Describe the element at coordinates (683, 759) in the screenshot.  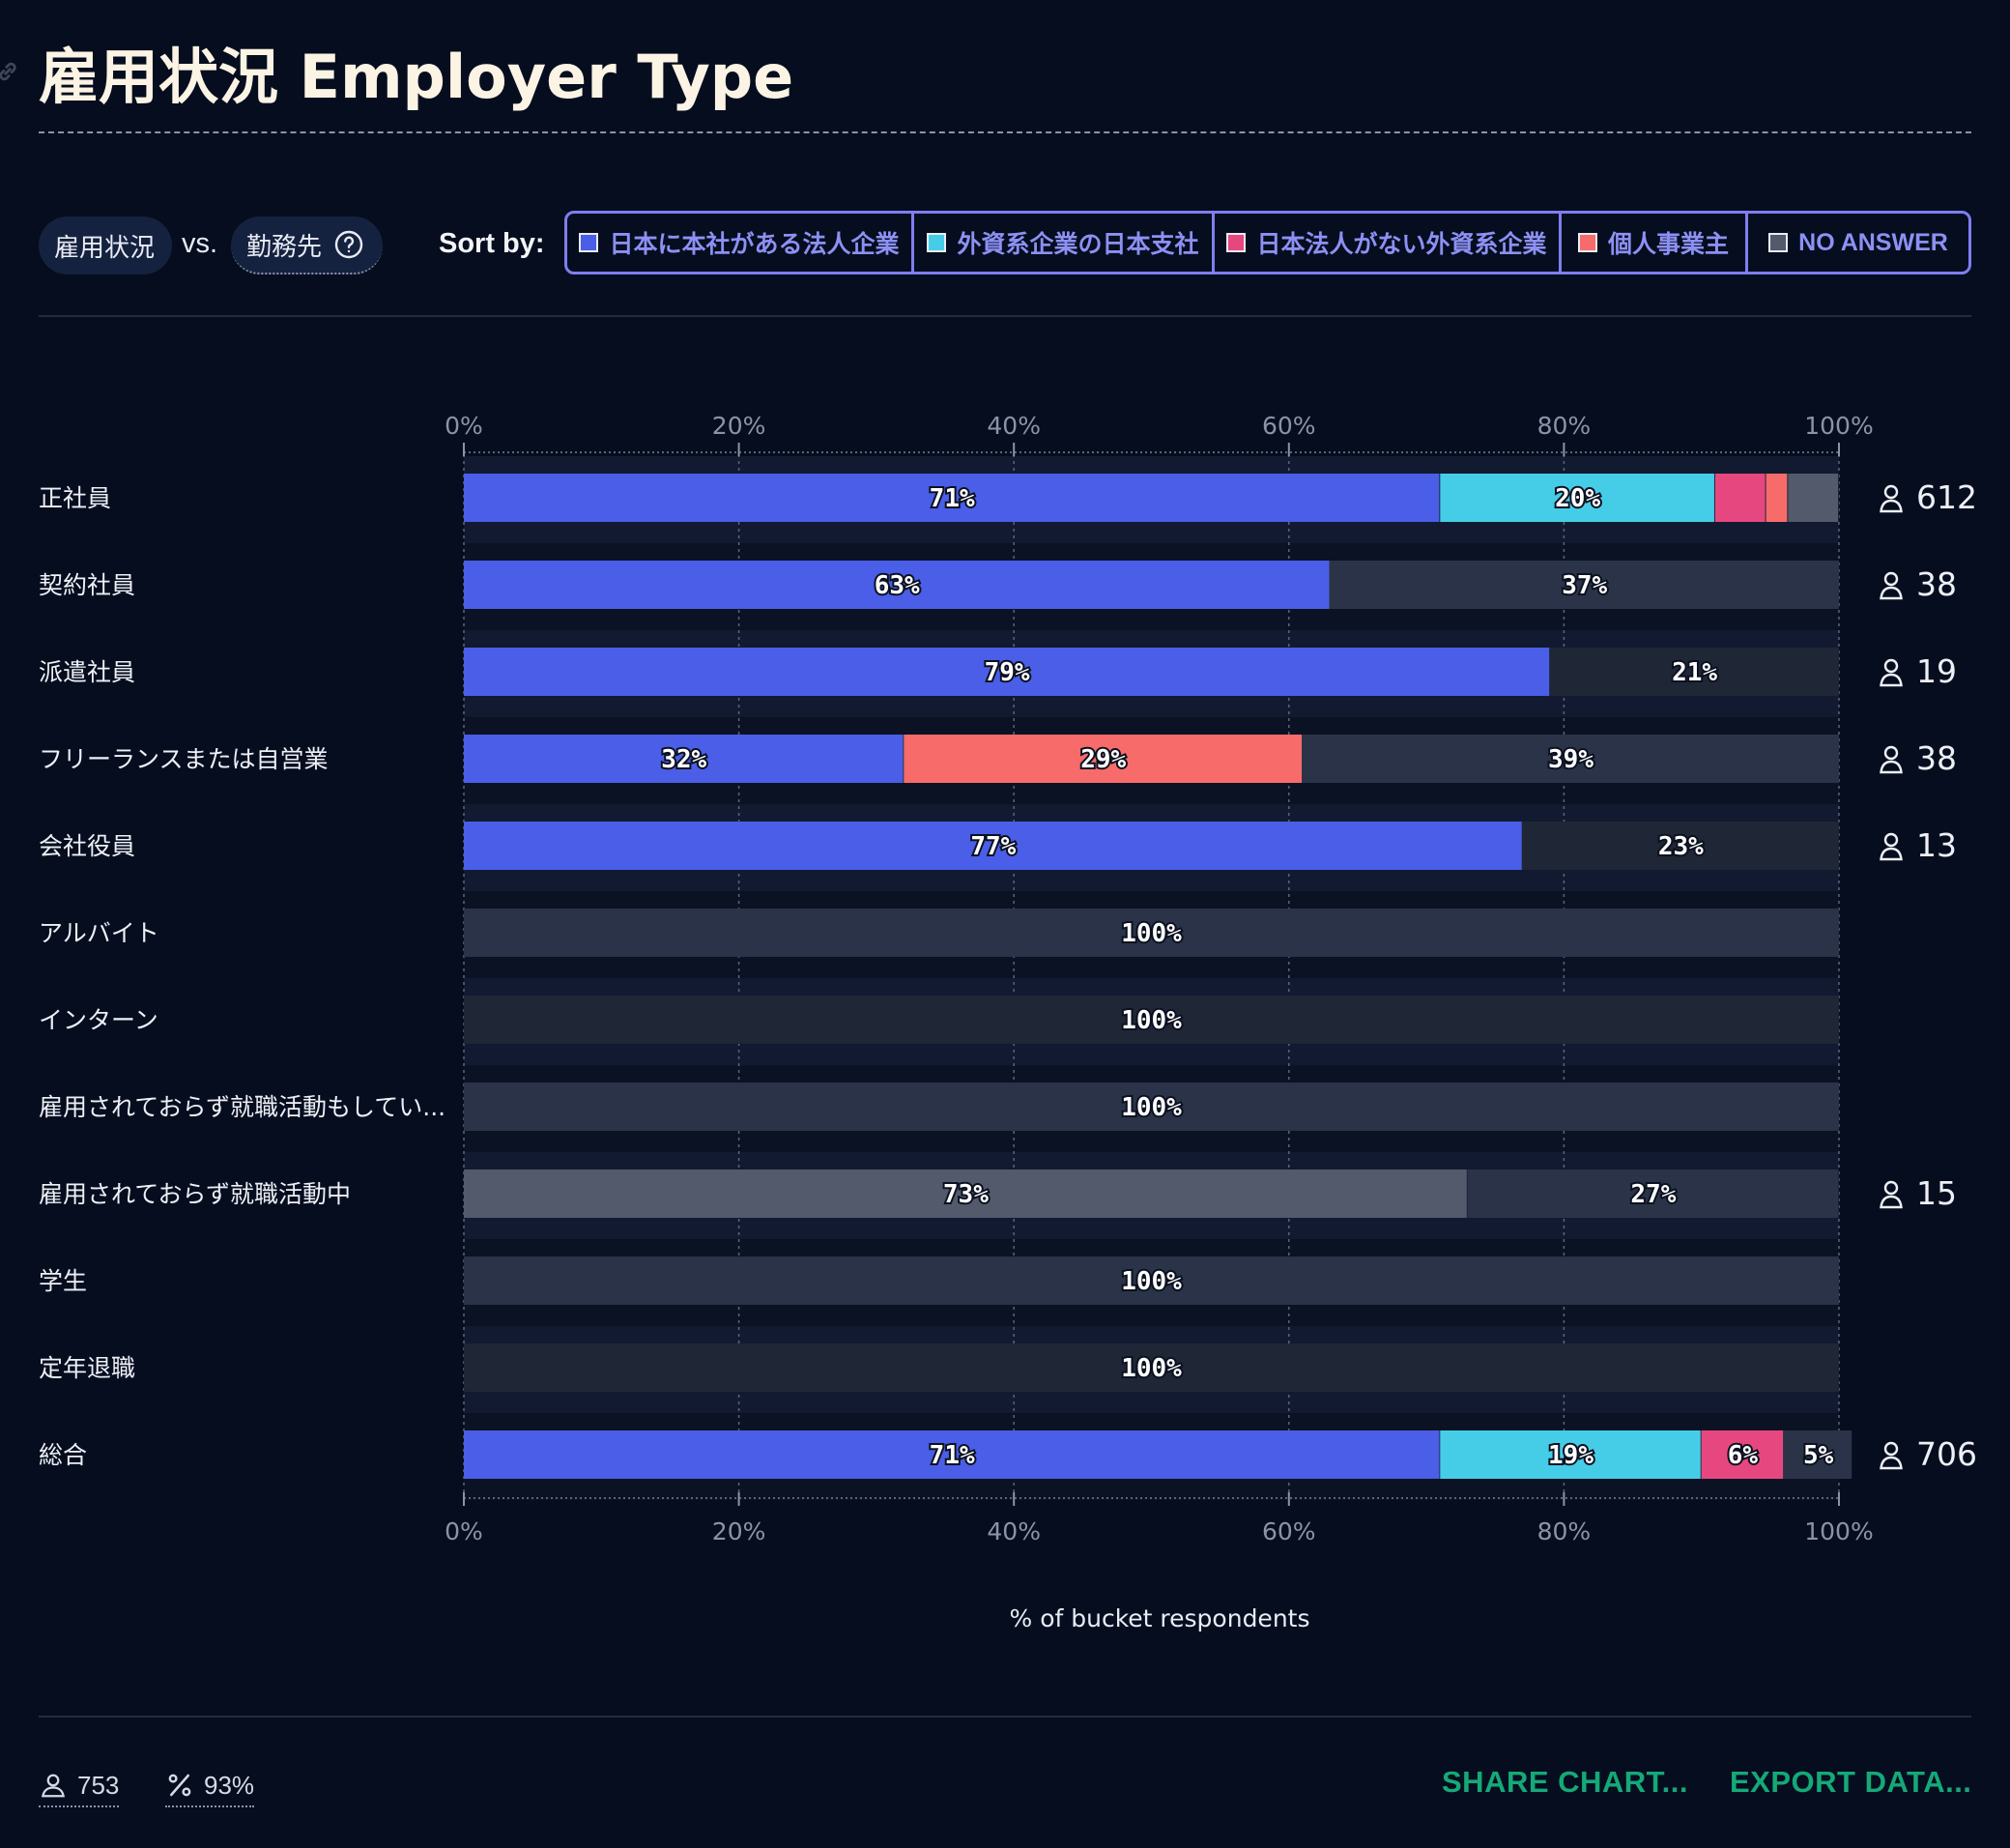
I see `segment-value-label: 32%` at that location.